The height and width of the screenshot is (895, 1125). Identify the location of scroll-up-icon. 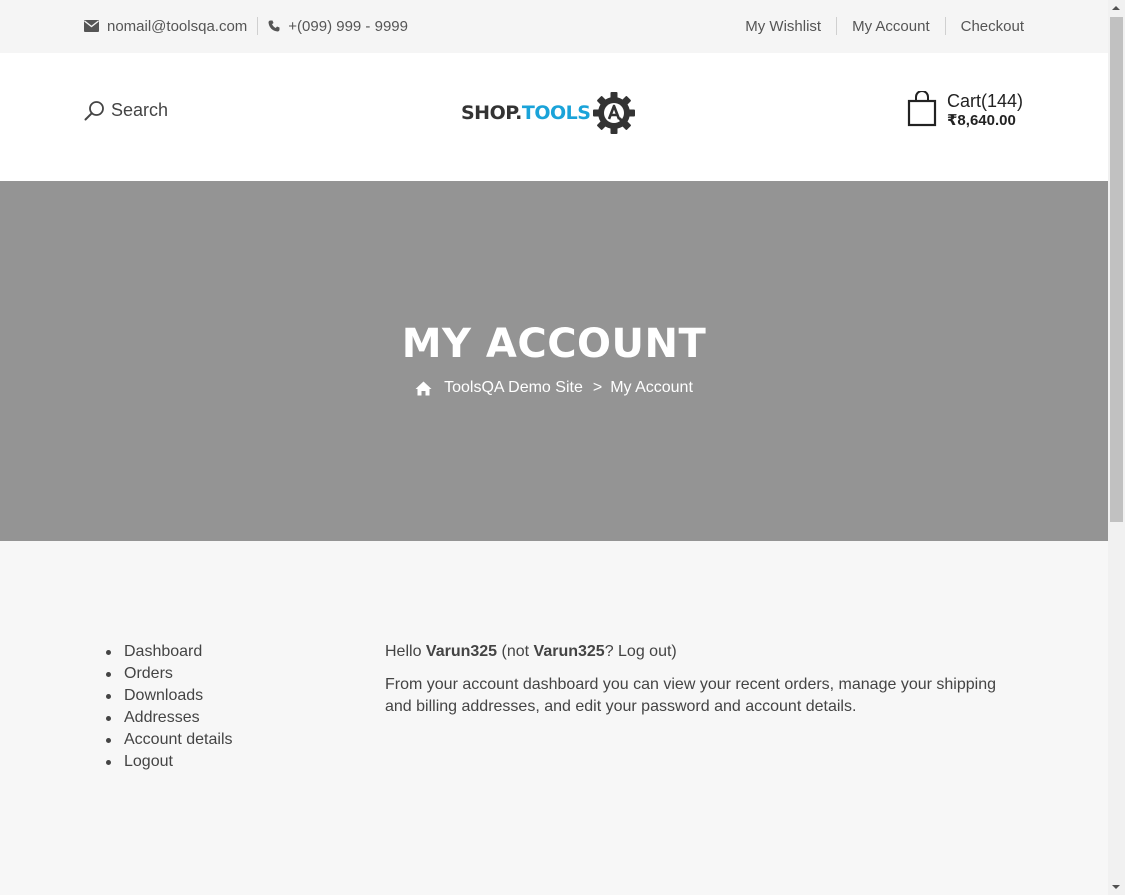
(1116, 8).